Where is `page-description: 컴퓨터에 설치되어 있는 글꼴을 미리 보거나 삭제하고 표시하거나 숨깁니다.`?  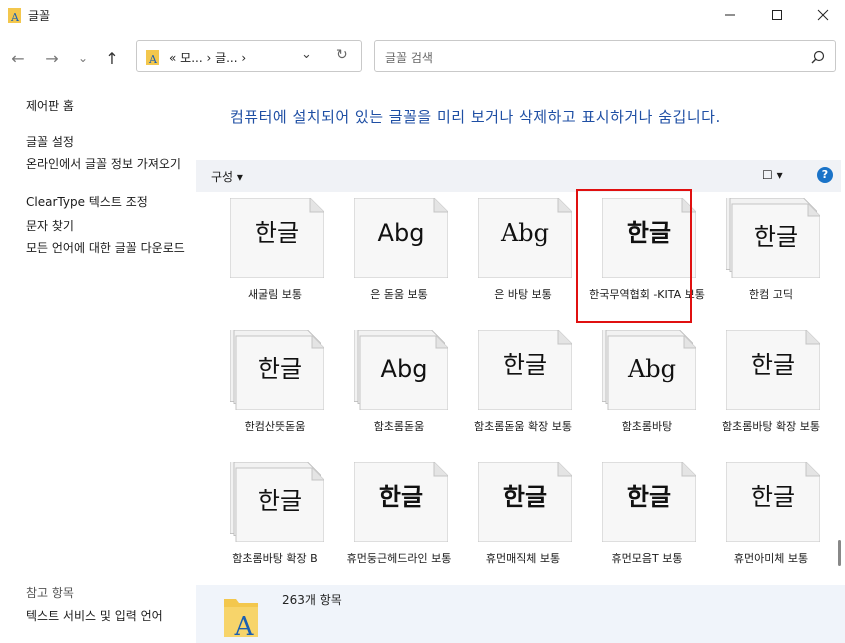 page-description: 컴퓨터에 설치되어 있는 글꼴을 미리 보거나 삭제하고 표시하거나 숨깁니다. is located at coordinates (475, 117).